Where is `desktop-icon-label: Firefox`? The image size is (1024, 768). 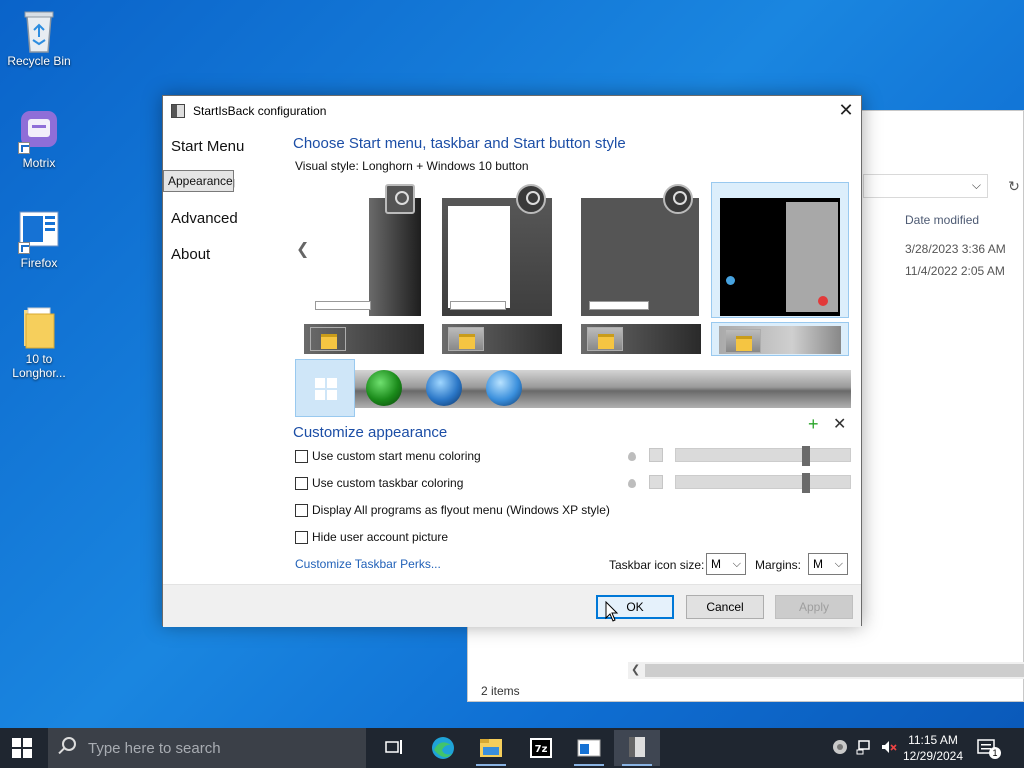
desktop-icon-label: Firefox is located at coordinates (39, 263).